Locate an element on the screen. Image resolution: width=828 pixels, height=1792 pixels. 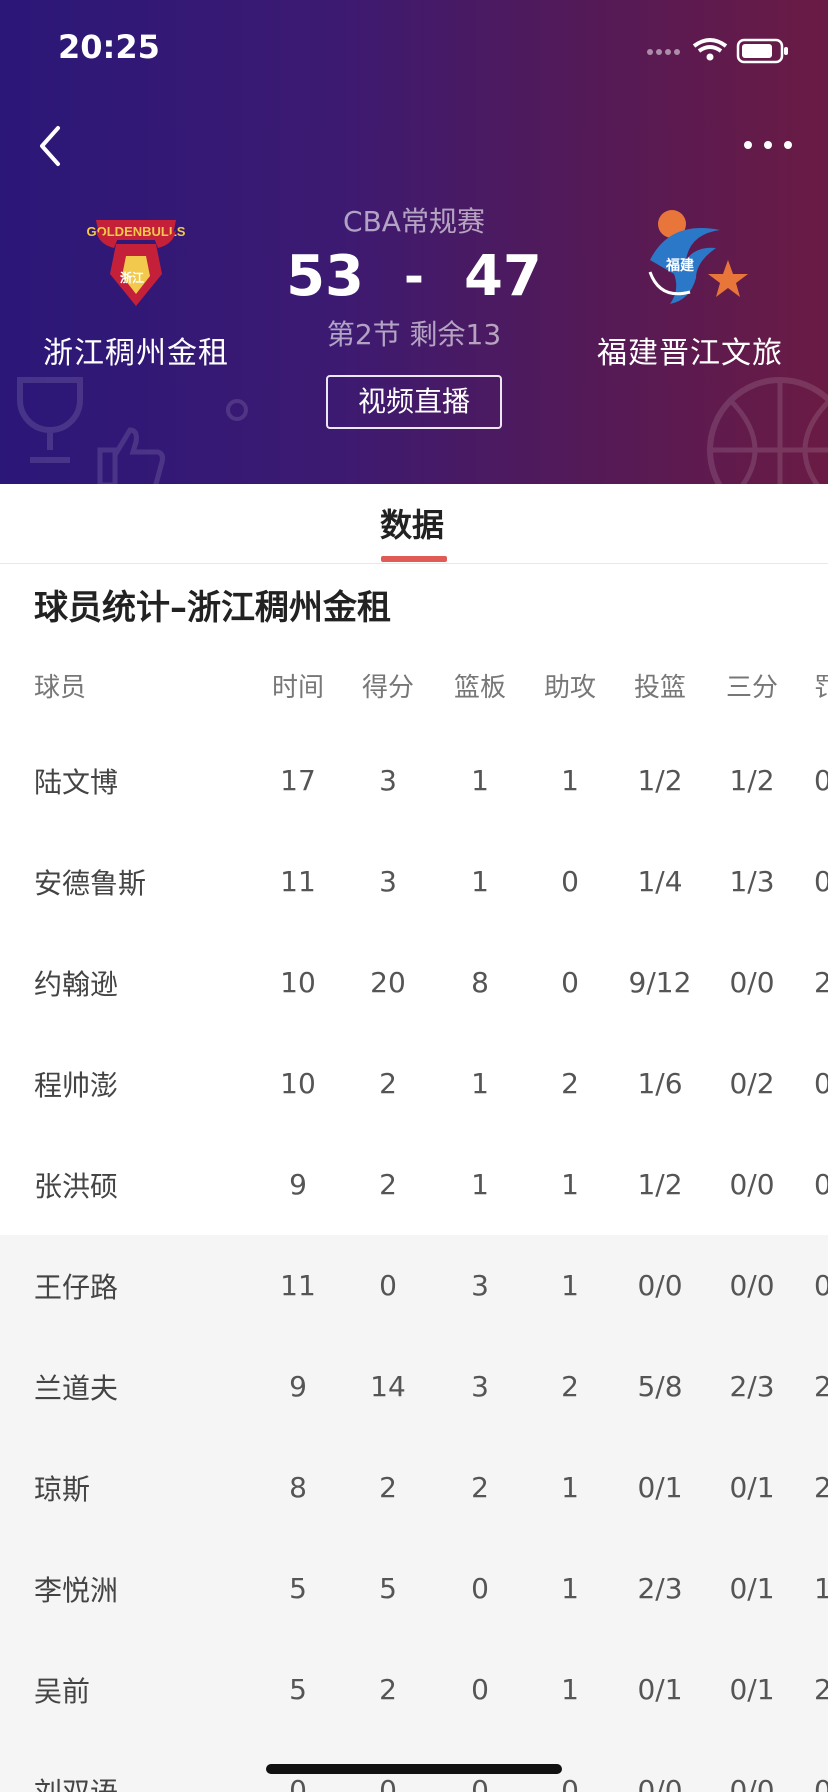
table-row: 琼斯 8 2 2 1 0/1 0/1 2 is located at coordinates (414, 1487).